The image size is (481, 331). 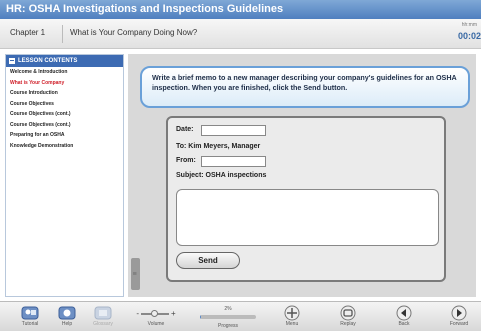 I want to click on help-icon, so click(x=67, y=312).